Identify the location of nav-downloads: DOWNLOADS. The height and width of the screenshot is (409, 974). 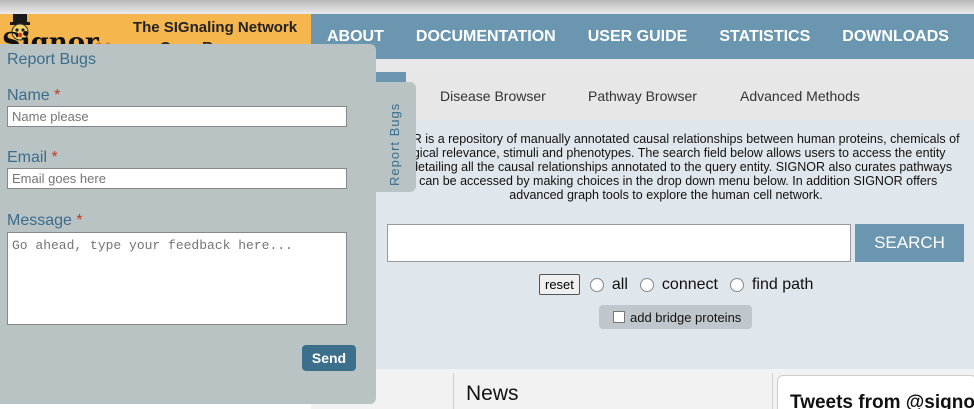
(895, 37).